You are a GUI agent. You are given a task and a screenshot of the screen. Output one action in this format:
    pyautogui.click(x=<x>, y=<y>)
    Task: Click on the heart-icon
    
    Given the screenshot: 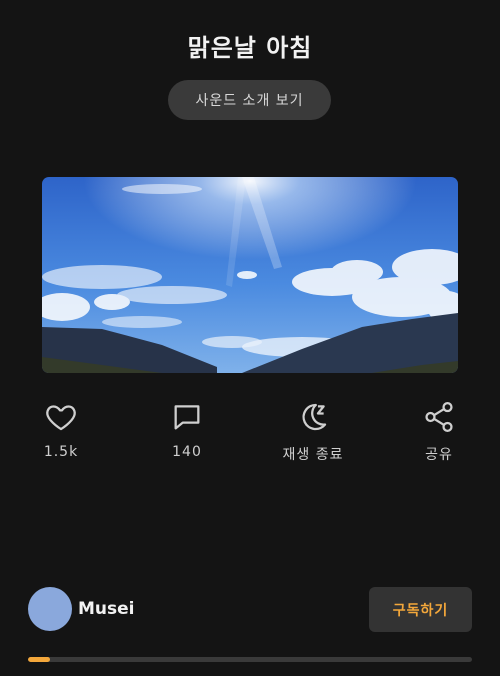 What is the action you would take?
    pyautogui.click(x=61, y=417)
    